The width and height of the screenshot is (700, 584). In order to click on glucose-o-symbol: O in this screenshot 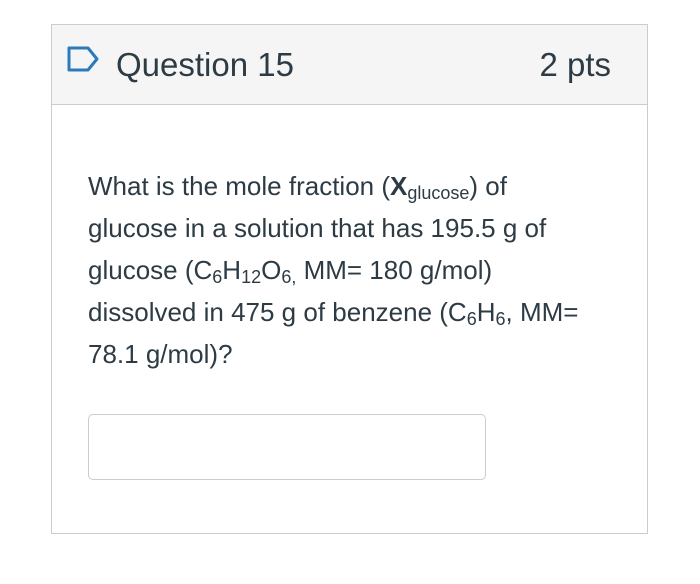, I will do `click(271, 270)`.